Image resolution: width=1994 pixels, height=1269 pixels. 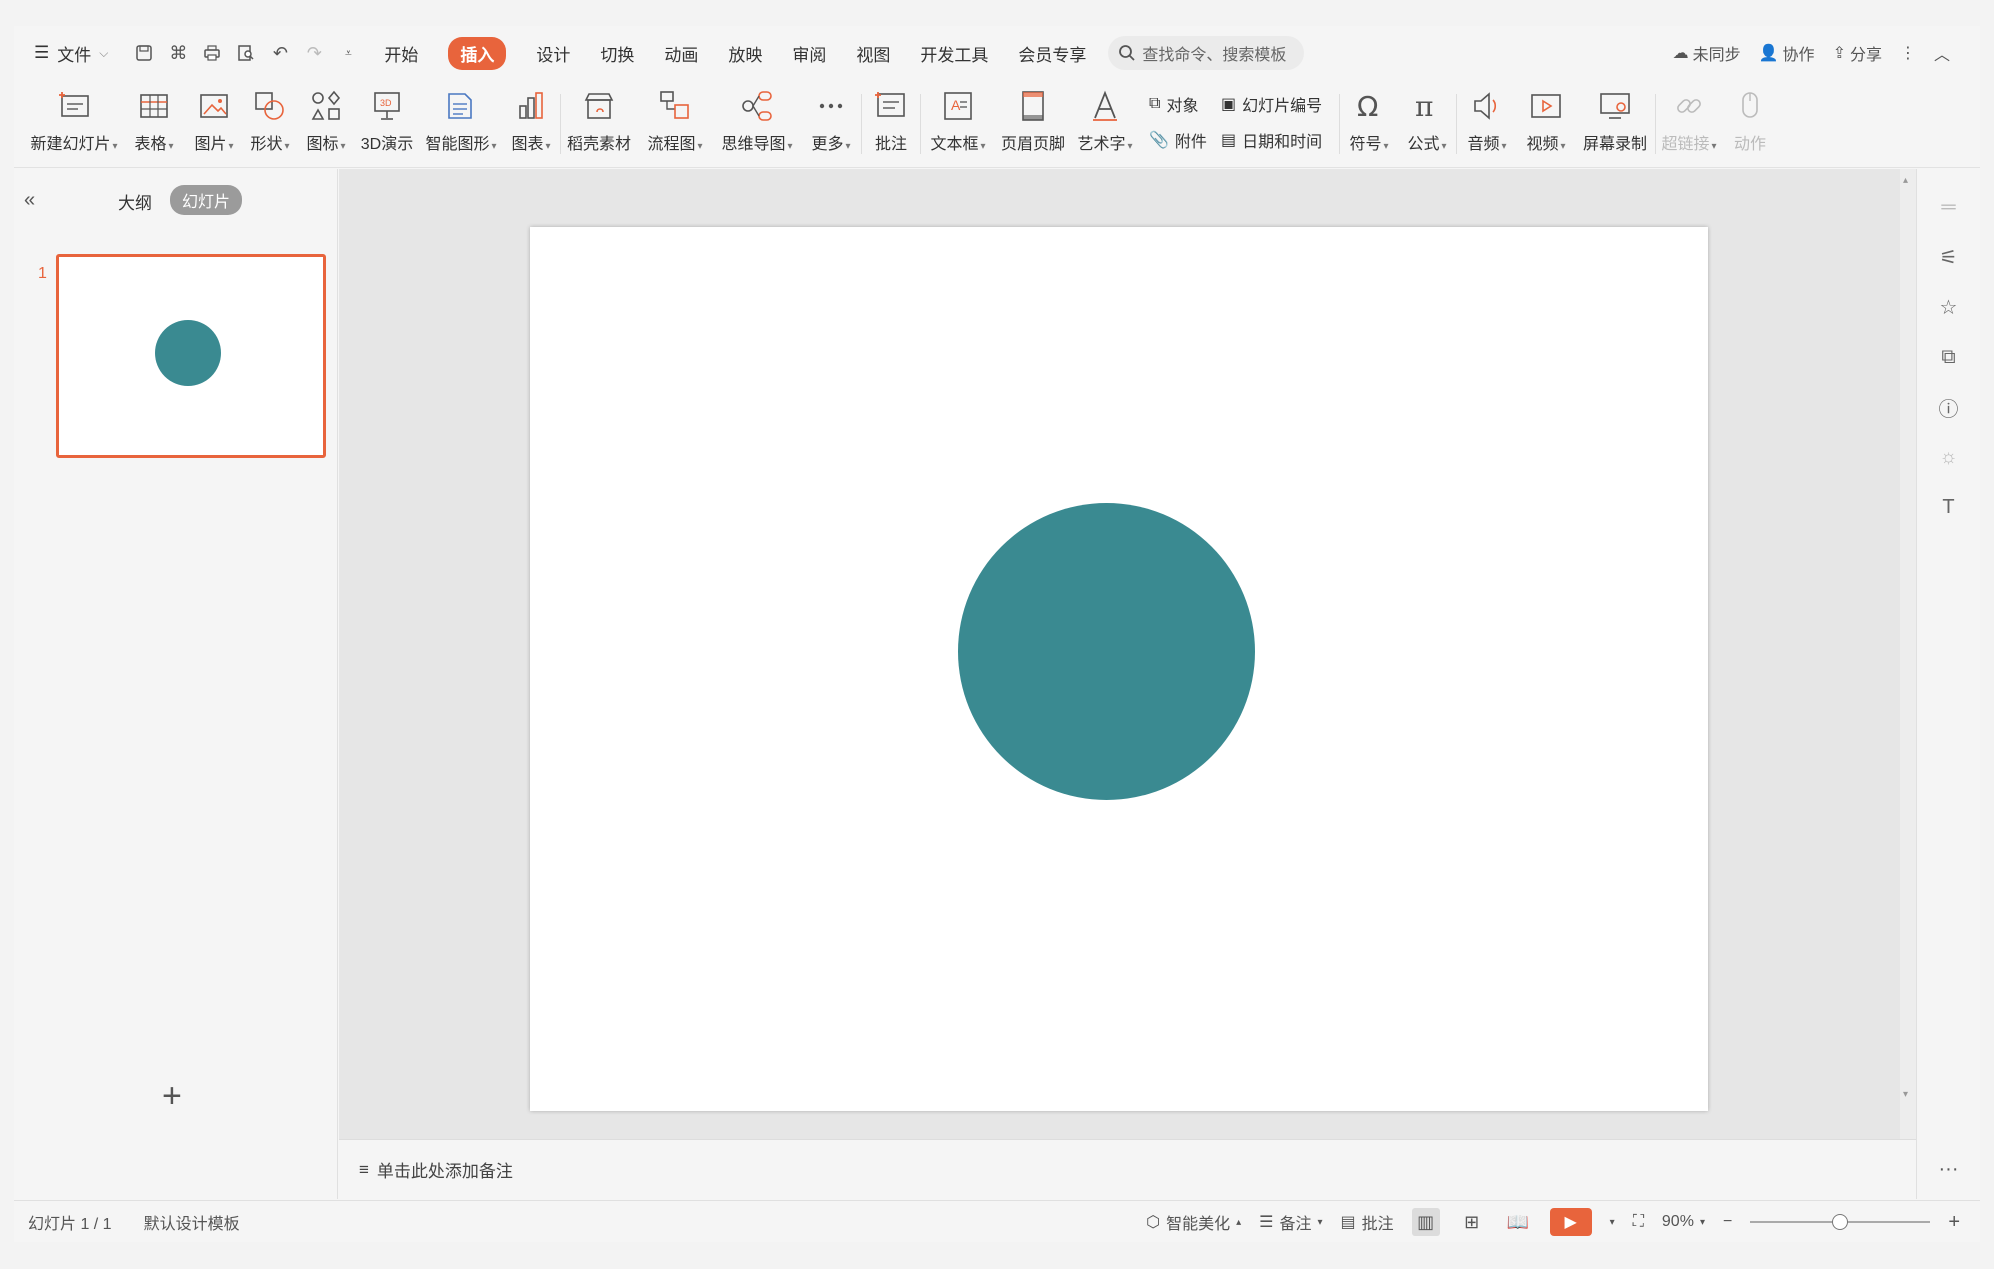 I want to click on header-footer-button: 页眉页脚, so click(x=1033, y=124).